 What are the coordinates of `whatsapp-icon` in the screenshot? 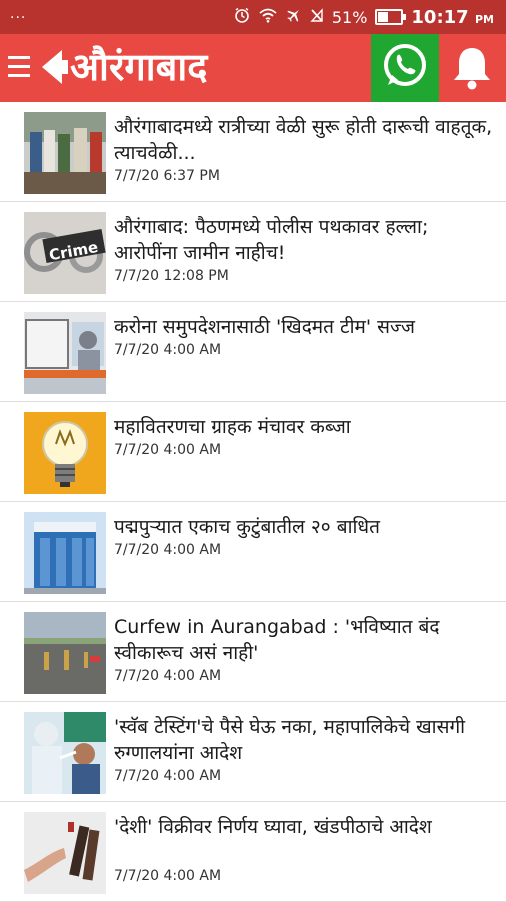 It's located at (405, 68).